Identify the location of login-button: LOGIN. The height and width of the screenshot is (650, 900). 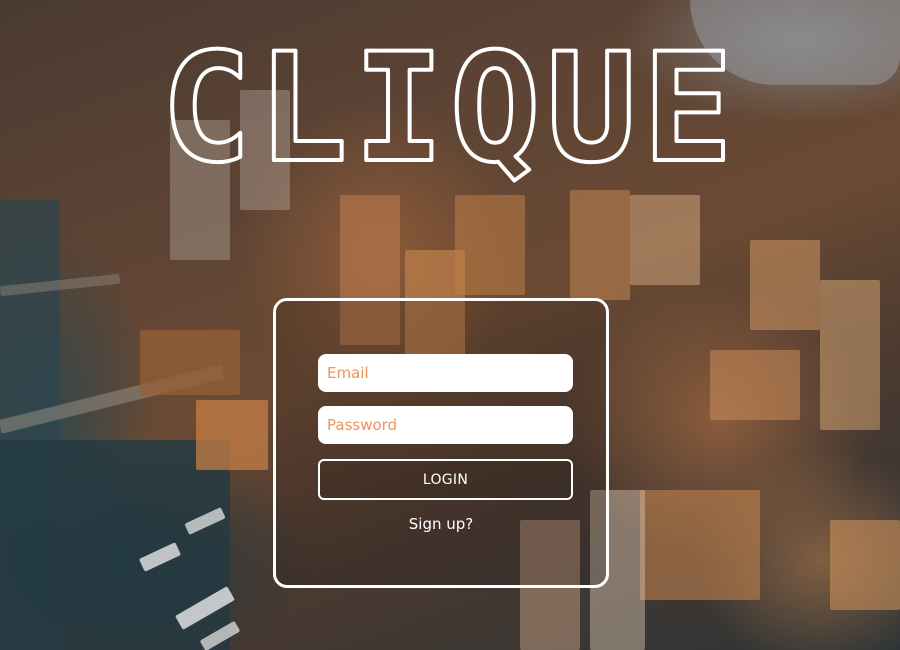
(445, 479).